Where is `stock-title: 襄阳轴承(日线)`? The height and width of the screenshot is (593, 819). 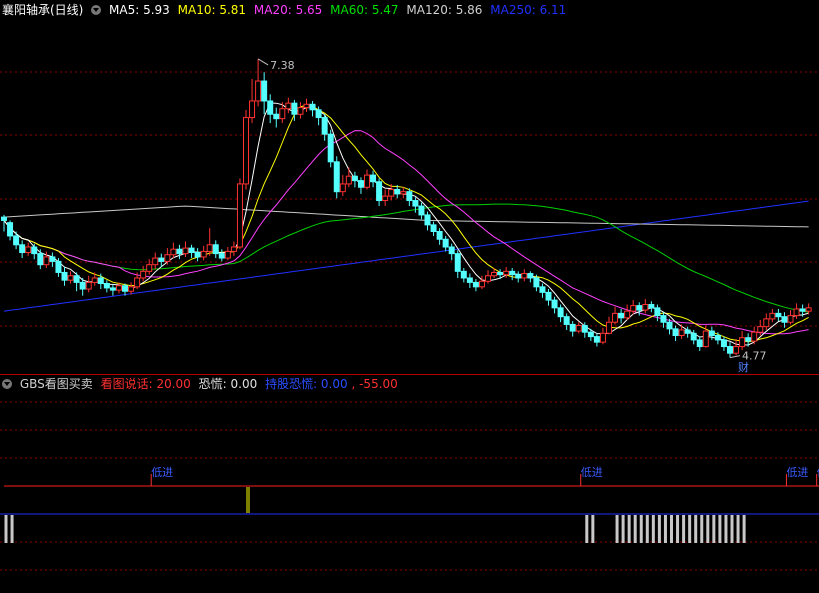
stock-title: 襄阳轴承(日线) is located at coordinates (42, 10).